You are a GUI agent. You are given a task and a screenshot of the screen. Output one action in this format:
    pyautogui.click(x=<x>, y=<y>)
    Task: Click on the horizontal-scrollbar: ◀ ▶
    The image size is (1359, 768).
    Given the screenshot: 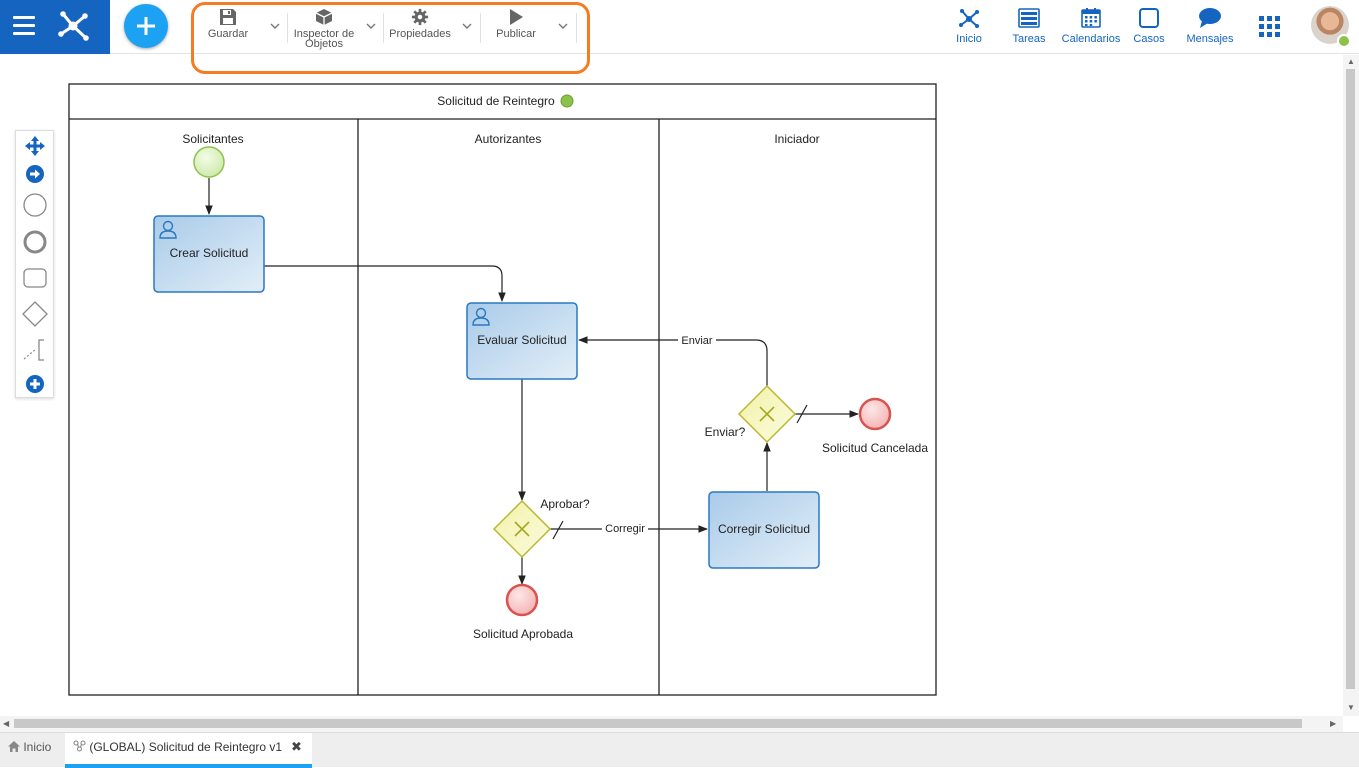 What is the action you would take?
    pyautogui.click(x=671, y=724)
    